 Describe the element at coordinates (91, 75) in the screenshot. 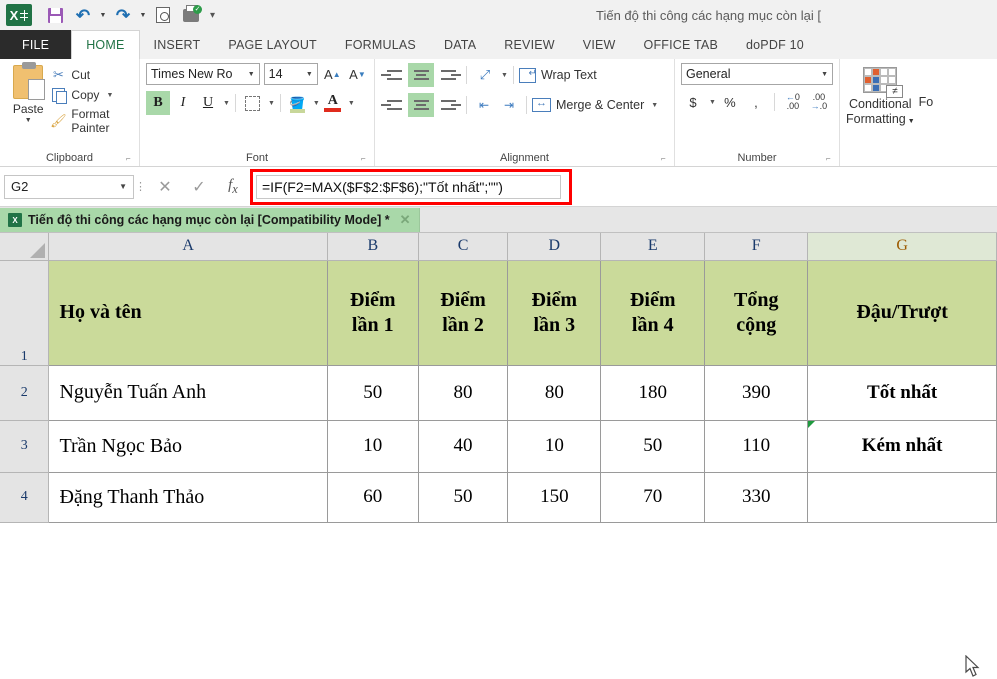

I see `cut-button: ✂ Cut` at that location.